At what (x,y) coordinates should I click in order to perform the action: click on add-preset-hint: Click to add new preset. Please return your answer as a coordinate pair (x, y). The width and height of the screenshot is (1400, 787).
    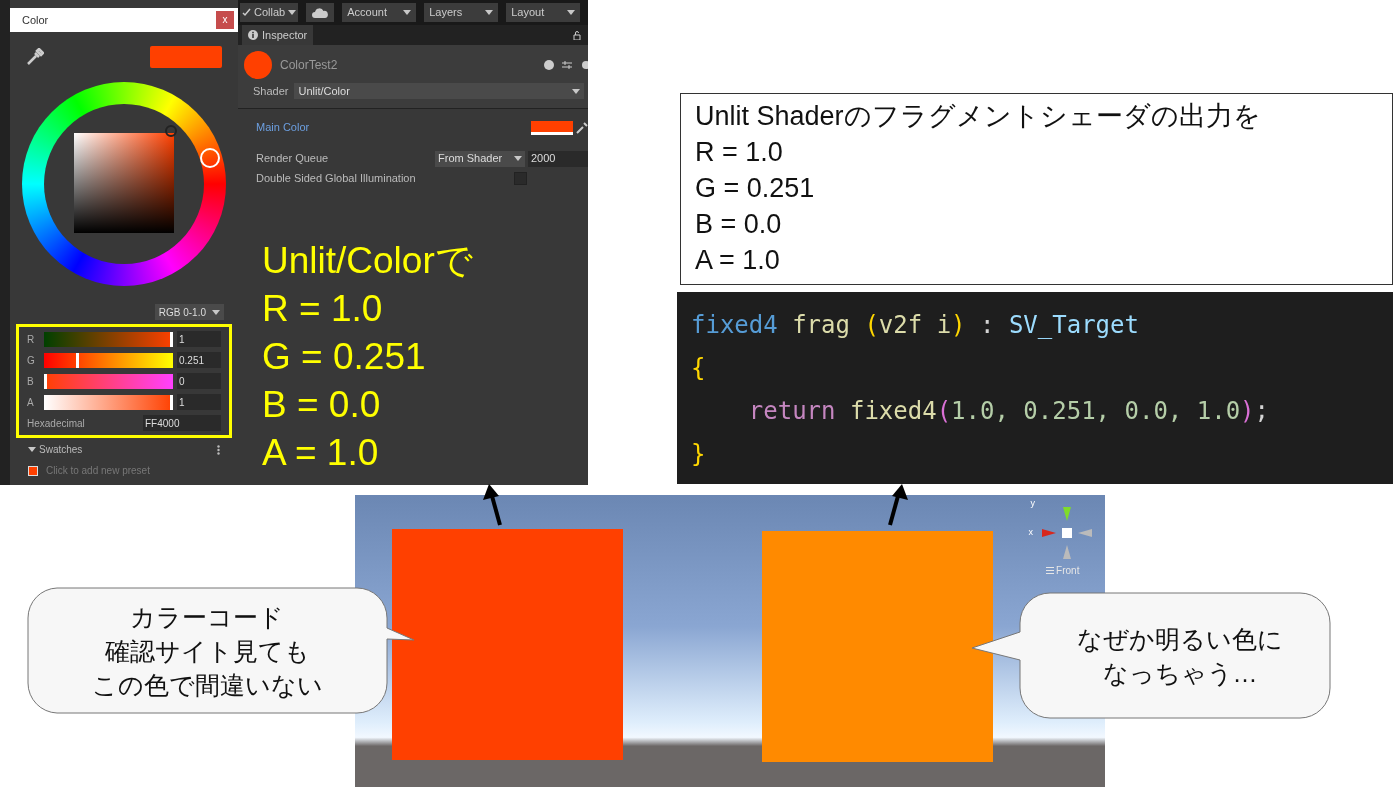
    Looking at the image, I should click on (98, 471).